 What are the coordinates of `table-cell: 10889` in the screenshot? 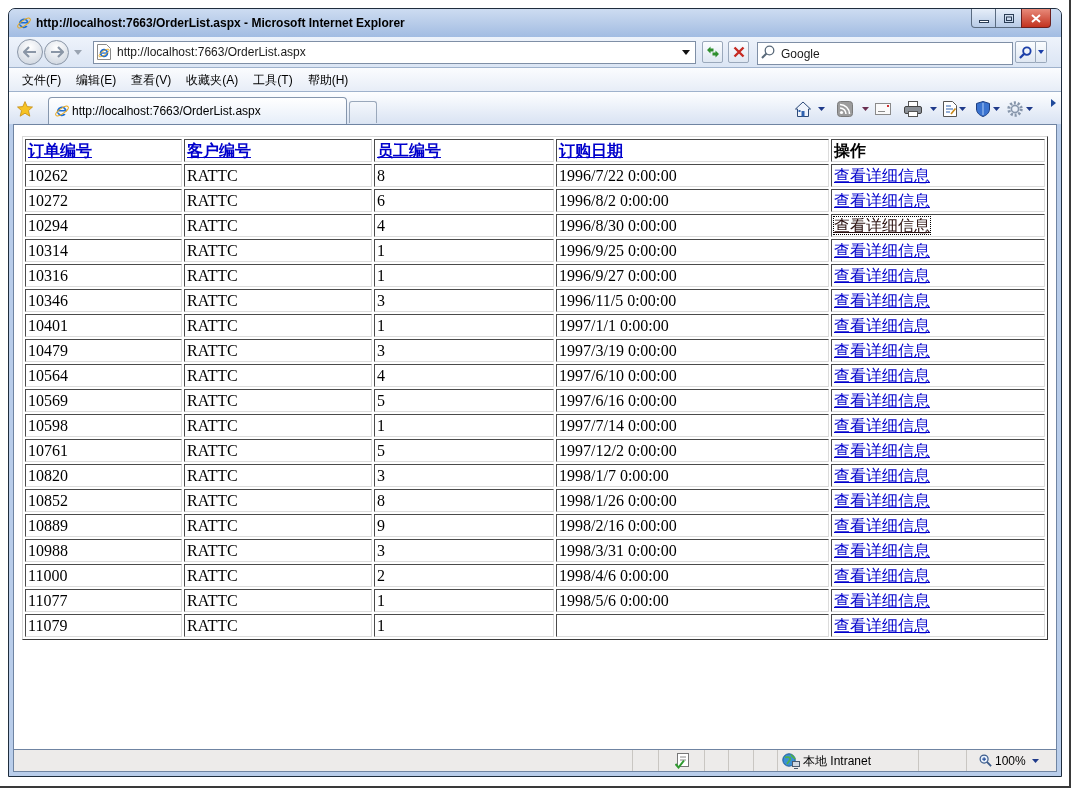 It's located at (103, 525).